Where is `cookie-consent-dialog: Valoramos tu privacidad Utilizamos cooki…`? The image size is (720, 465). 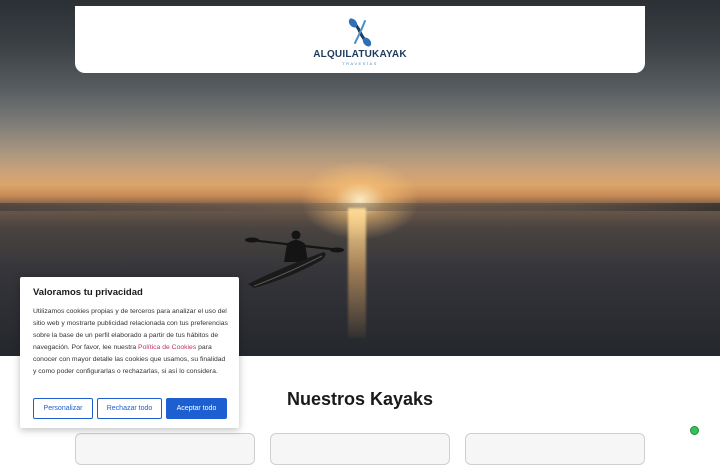
cookie-consent-dialog: Valoramos tu privacidad Utilizamos cooki… is located at coordinates (129, 352).